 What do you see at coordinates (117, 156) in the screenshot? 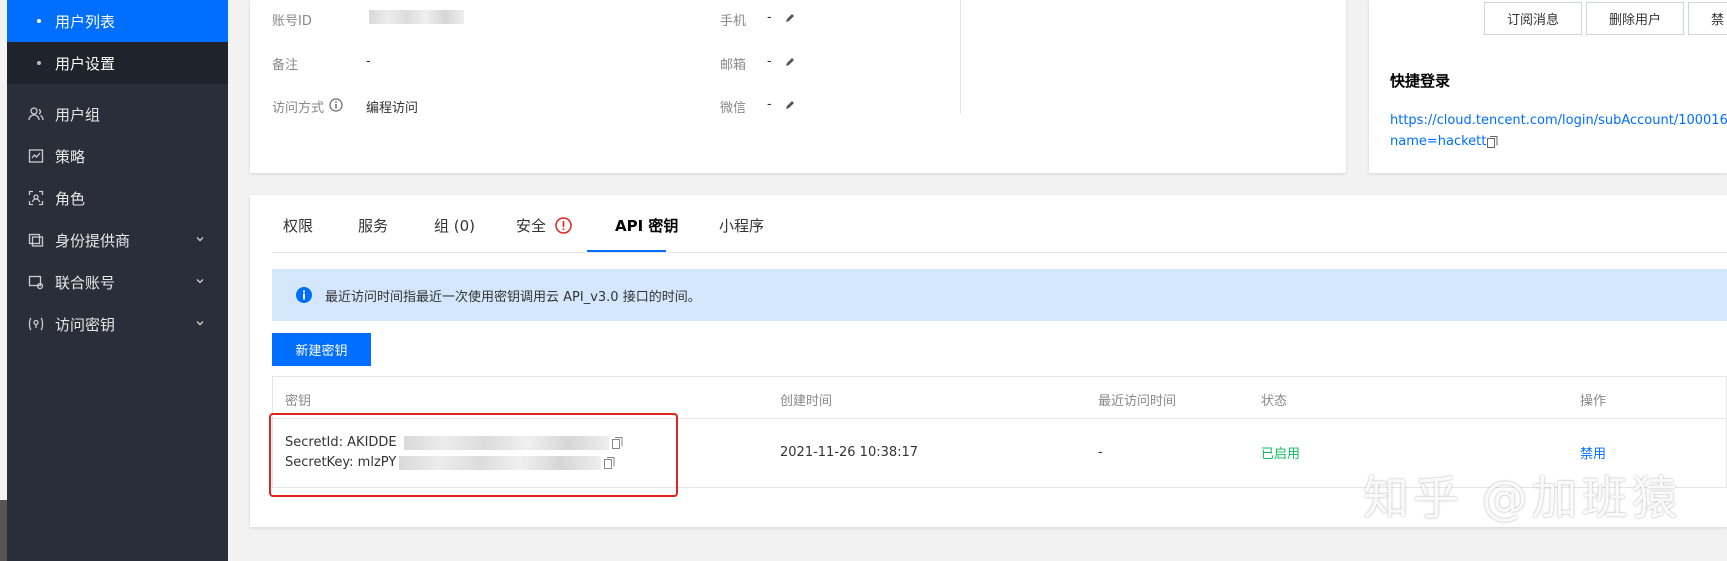
I see `sidebar-item-policy: 策略` at bounding box center [117, 156].